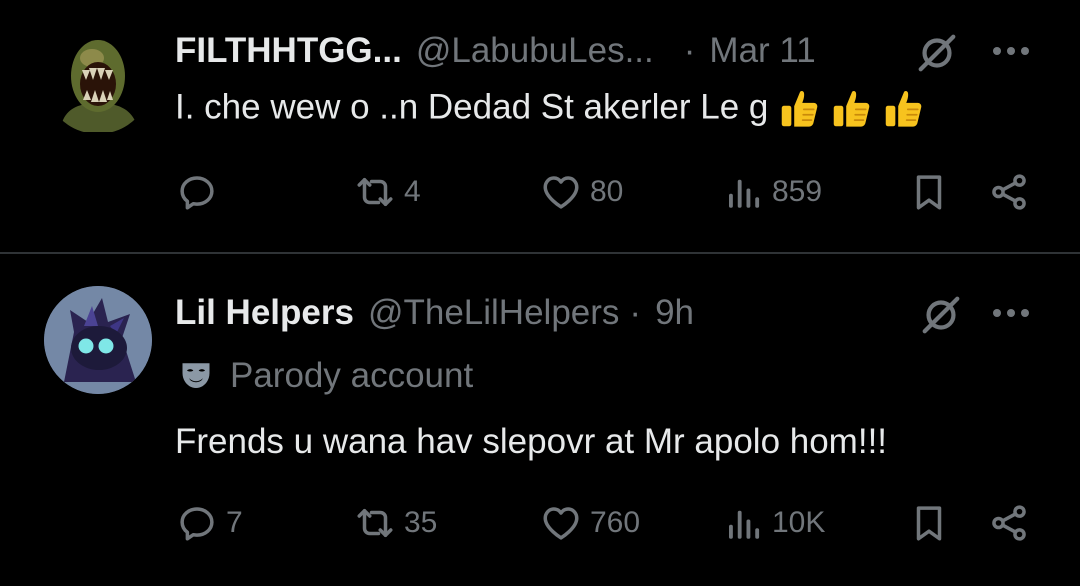  I want to click on creature-avatar-icon, so click(98, 80).